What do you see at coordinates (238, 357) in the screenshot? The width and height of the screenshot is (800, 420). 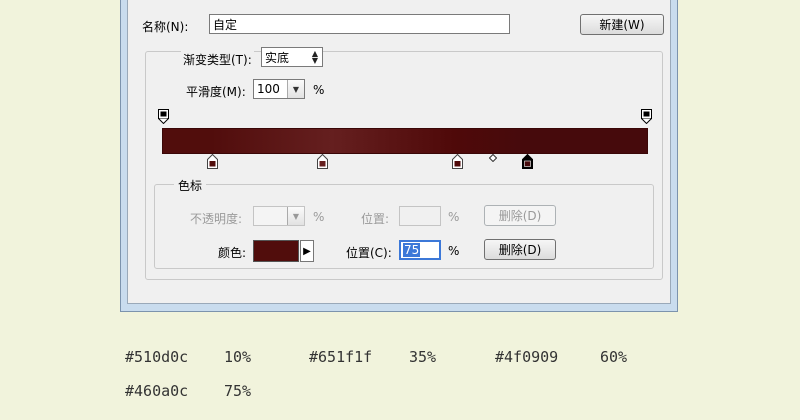 I see `caption-percent-1: 10%` at bounding box center [238, 357].